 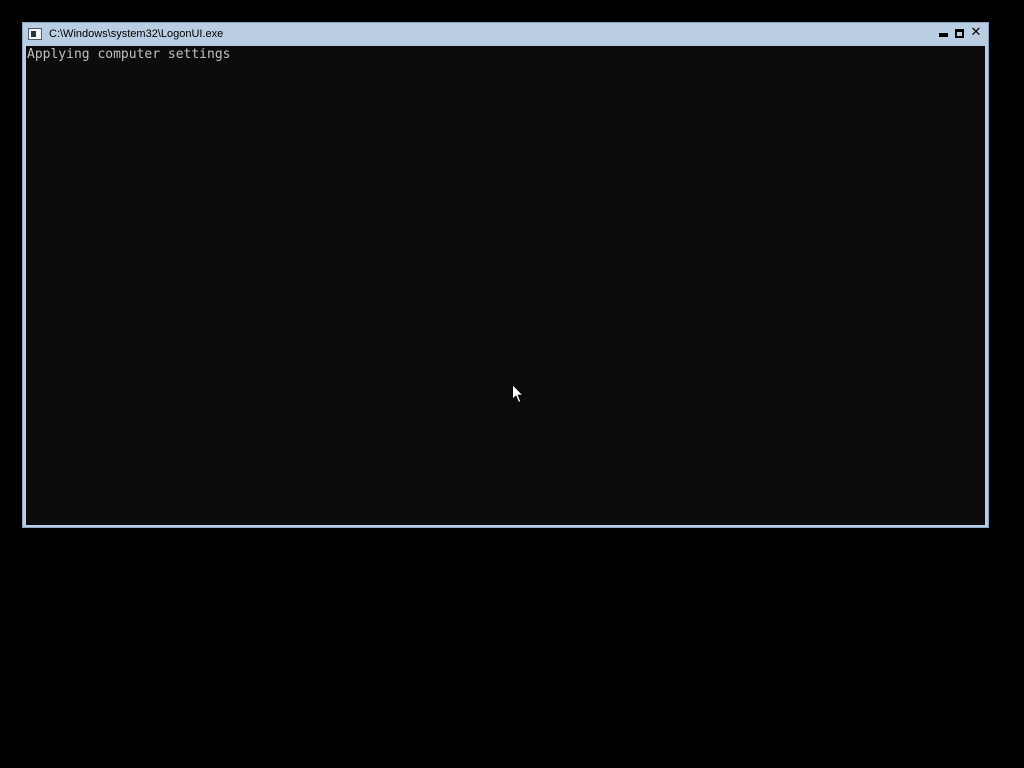 I want to click on minimize-button, so click(x=944, y=34).